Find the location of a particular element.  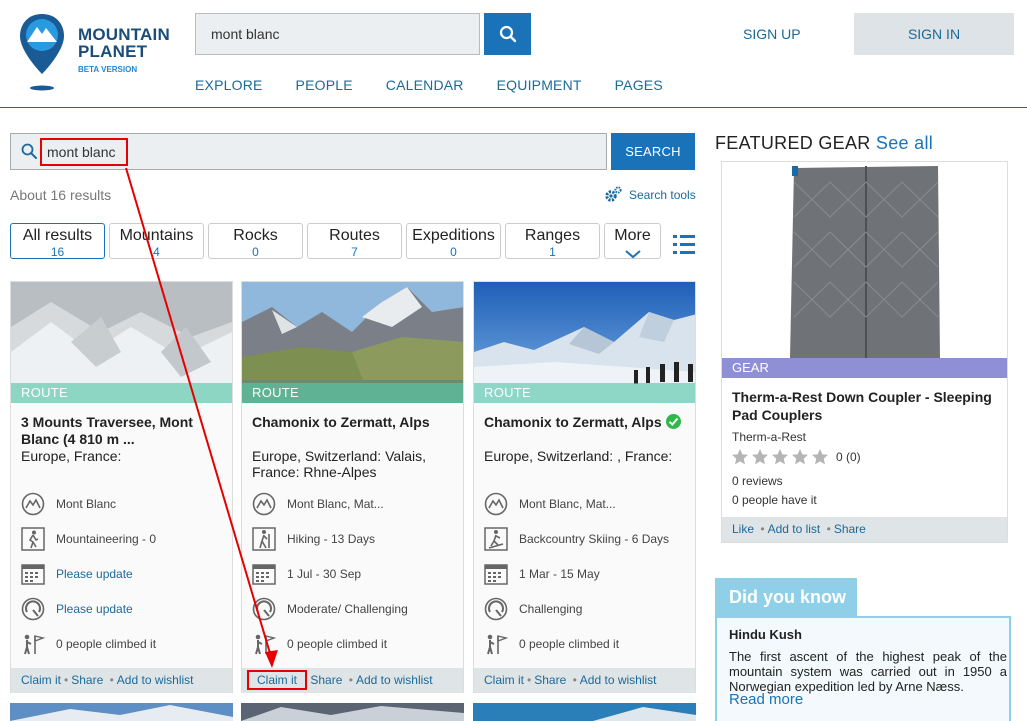

search-button: SEARCH is located at coordinates (653, 151).